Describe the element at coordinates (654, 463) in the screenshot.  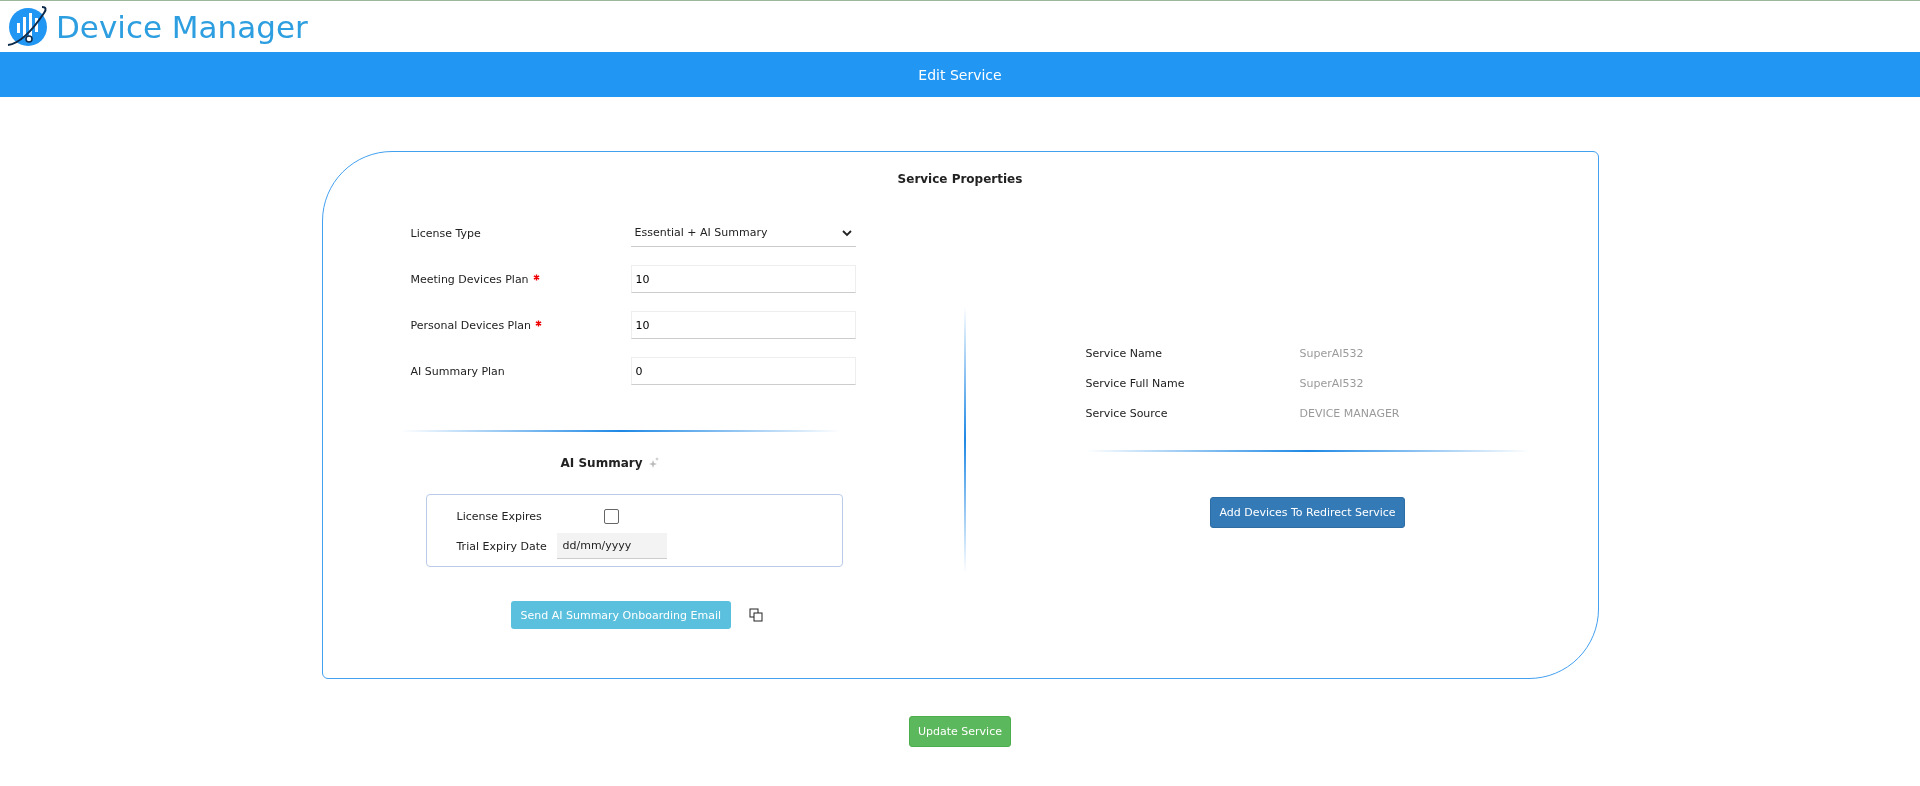
I see `sparkle-icon` at that location.